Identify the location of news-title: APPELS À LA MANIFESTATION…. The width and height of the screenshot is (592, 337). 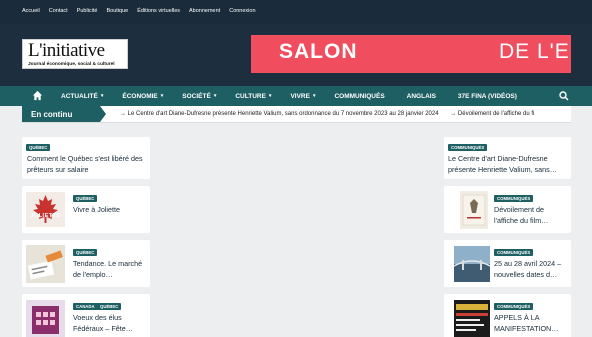
(531, 323).